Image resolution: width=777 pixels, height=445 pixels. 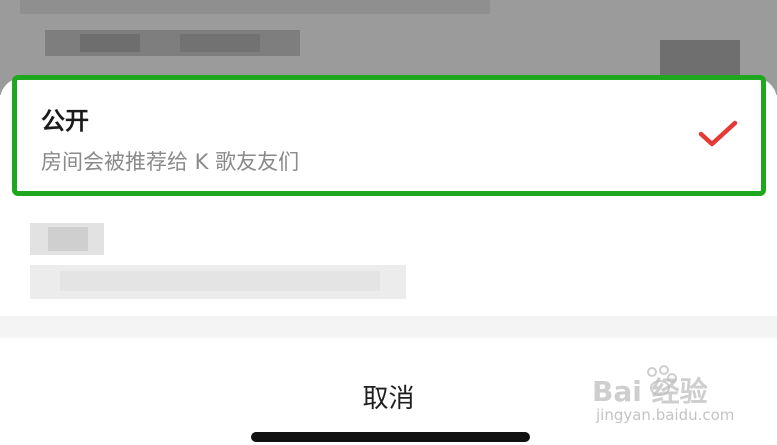 What do you see at coordinates (665, 415) in the screenshot?
I see `watermark-url: jingyan.baidu.com` at bounding box center [665, 415].